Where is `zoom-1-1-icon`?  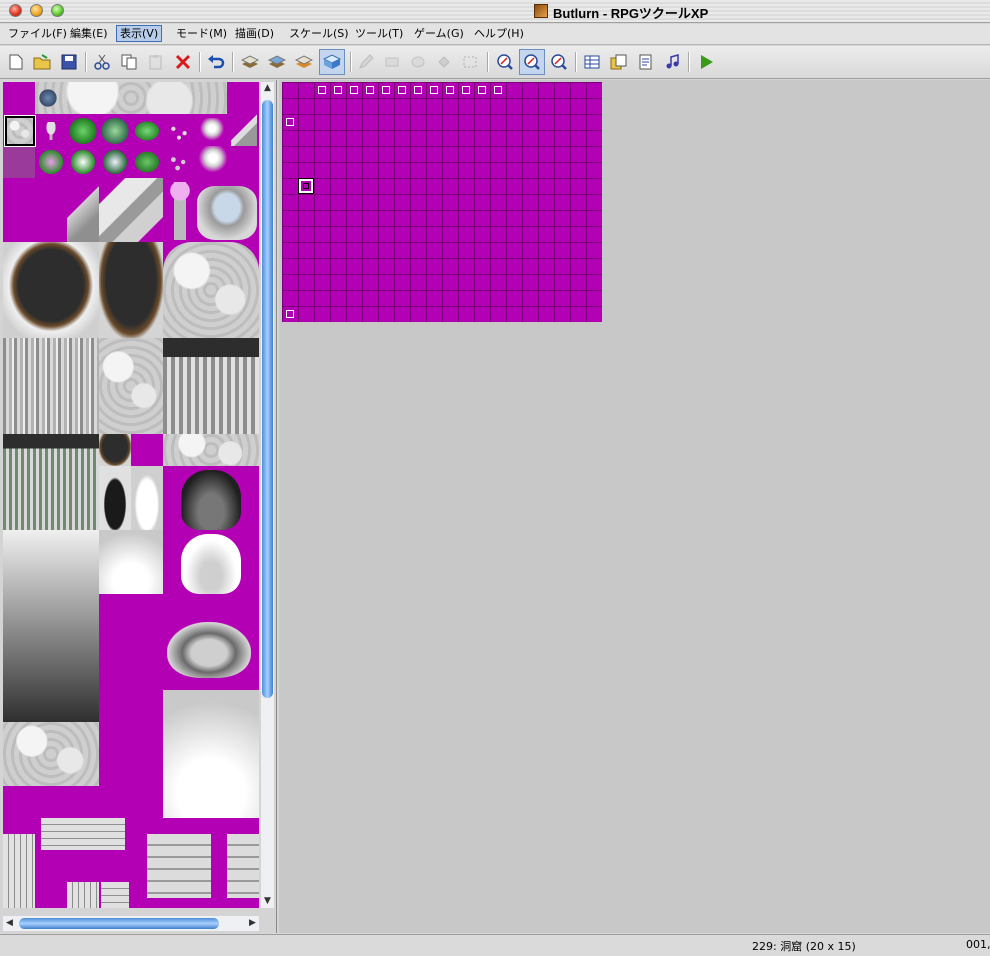
zoom-1-1-icon is located at coordinates (505, 62).